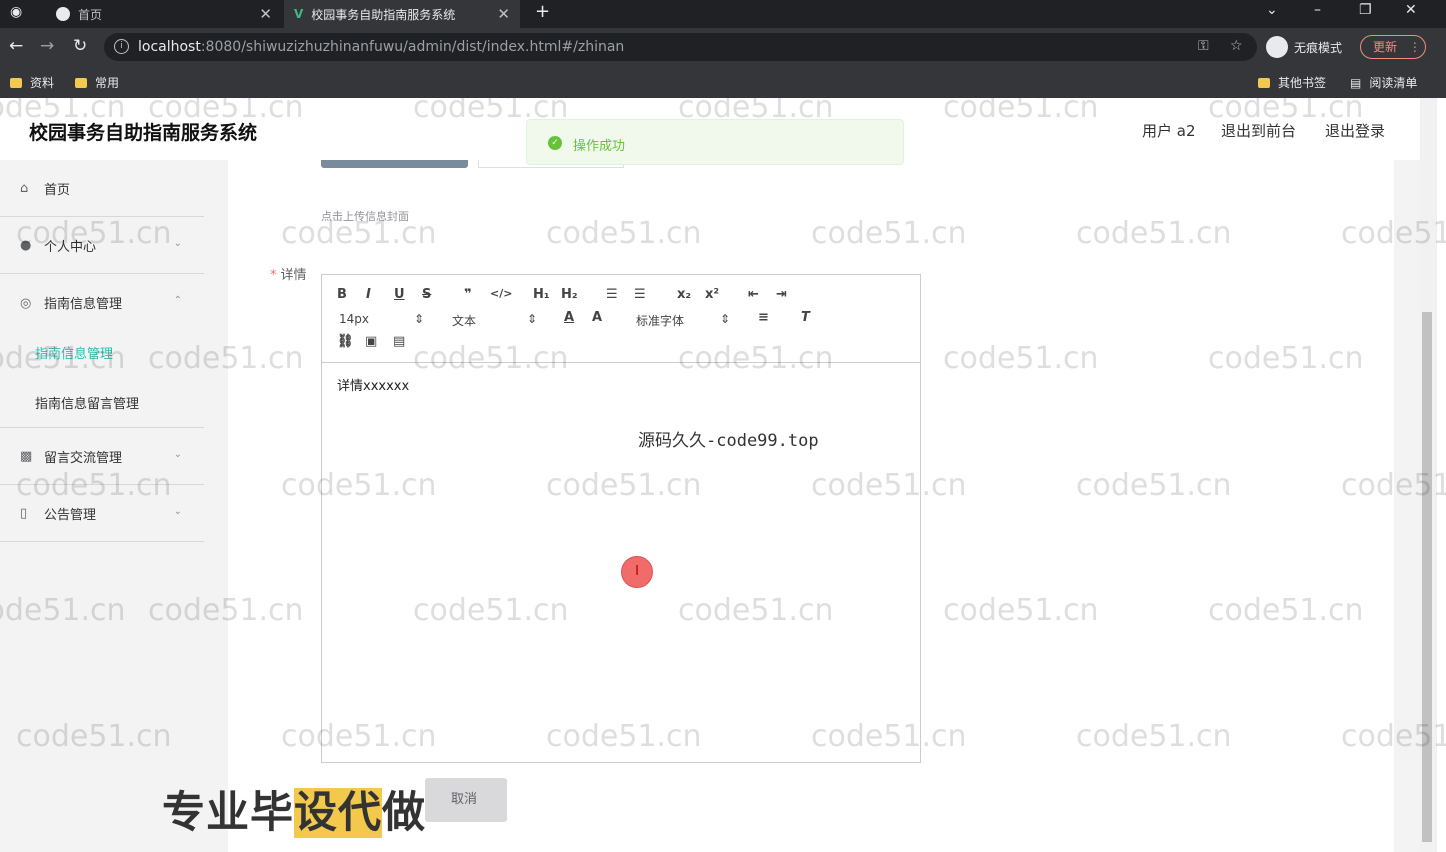 The height and width of the screenshot is (852, 1446). I want to click on new-tab-icon: +, so click(542, 11).